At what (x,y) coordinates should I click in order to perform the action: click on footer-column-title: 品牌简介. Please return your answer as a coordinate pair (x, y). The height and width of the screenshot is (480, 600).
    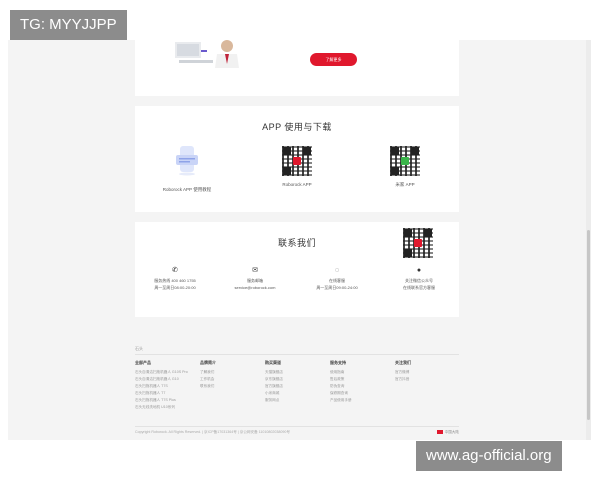
    Looking at the image, I should click on (208, 362).